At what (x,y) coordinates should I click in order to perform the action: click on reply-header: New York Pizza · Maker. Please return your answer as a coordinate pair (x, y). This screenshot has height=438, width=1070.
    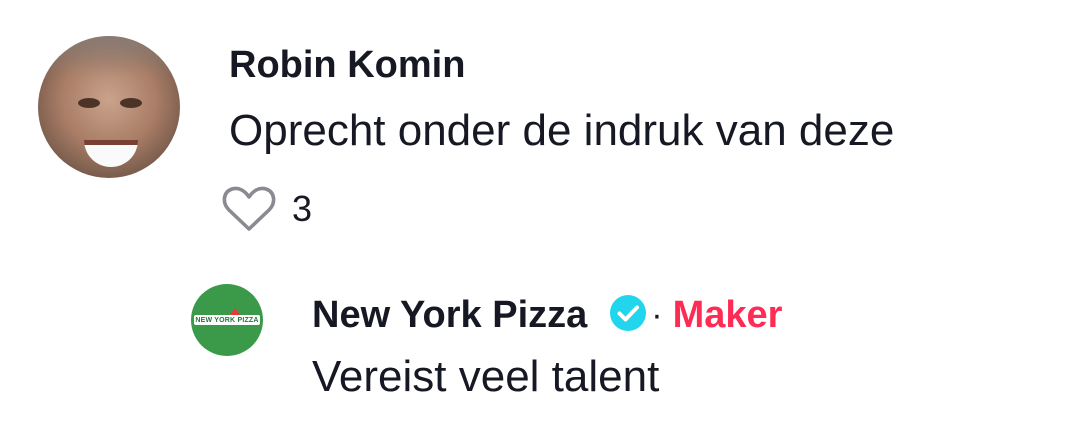
    Looking at the image, I should click on (547, 315).